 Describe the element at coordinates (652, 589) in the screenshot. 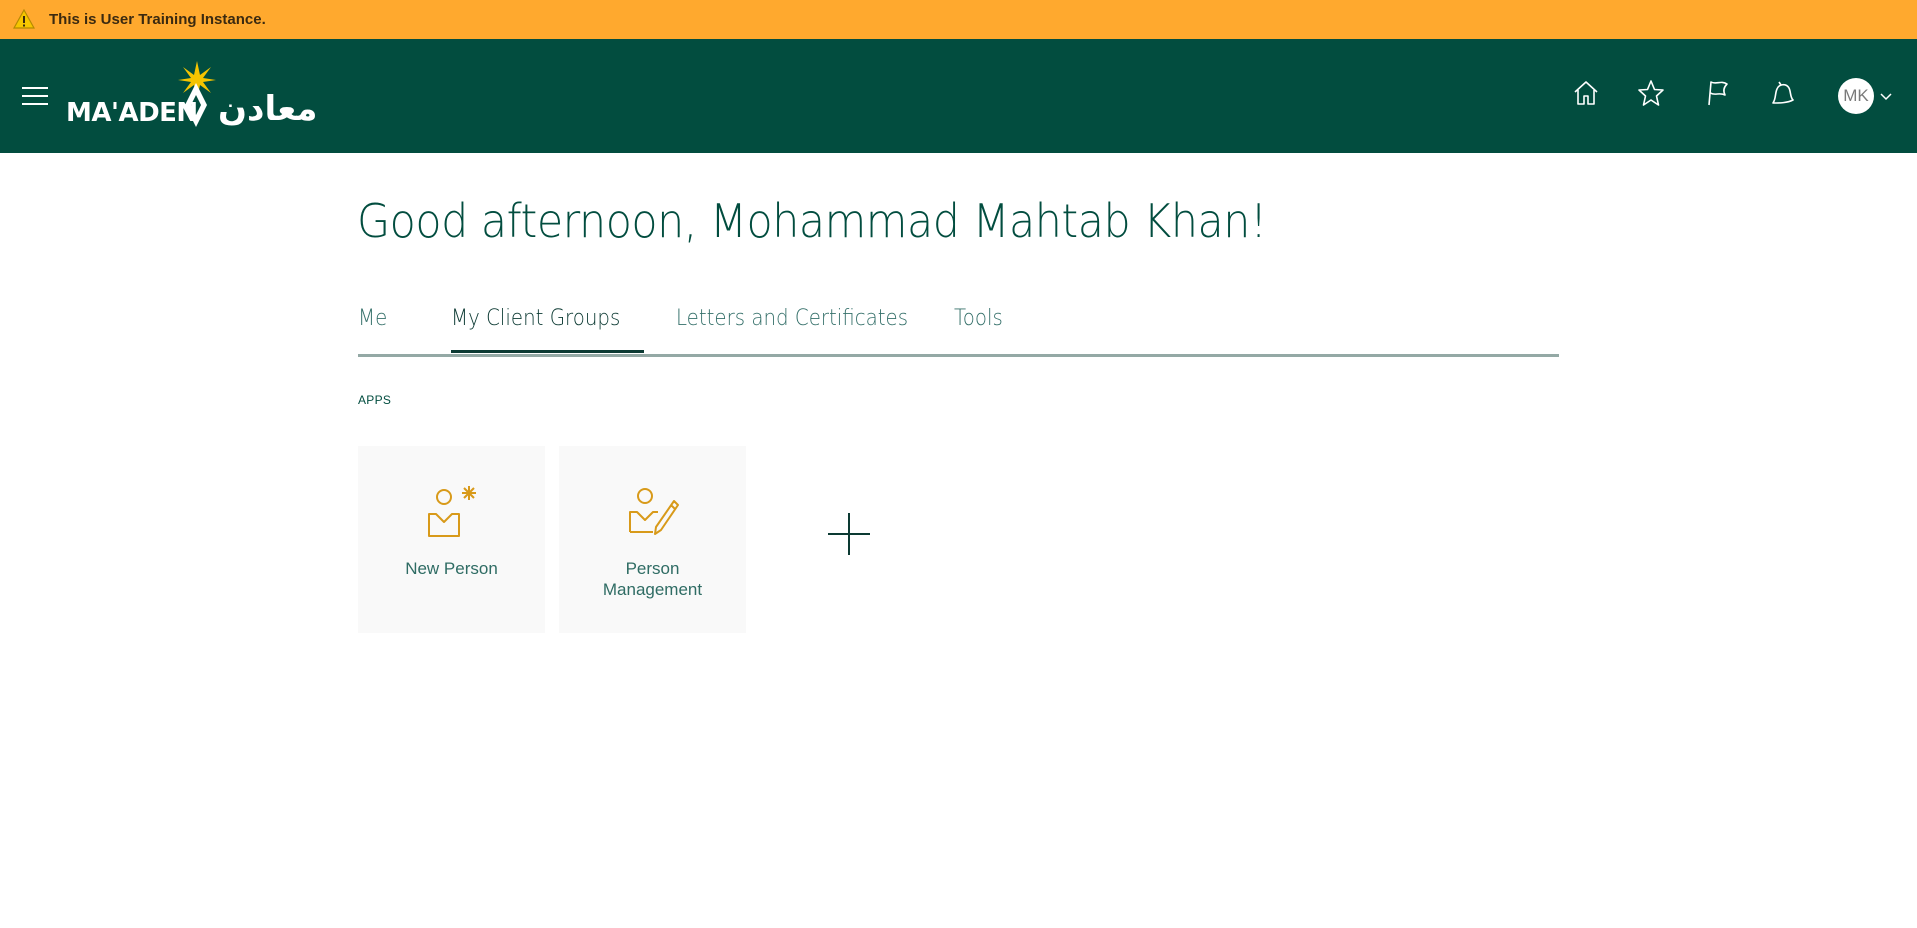

I see `app-tile-label-line2: Management` at that location.